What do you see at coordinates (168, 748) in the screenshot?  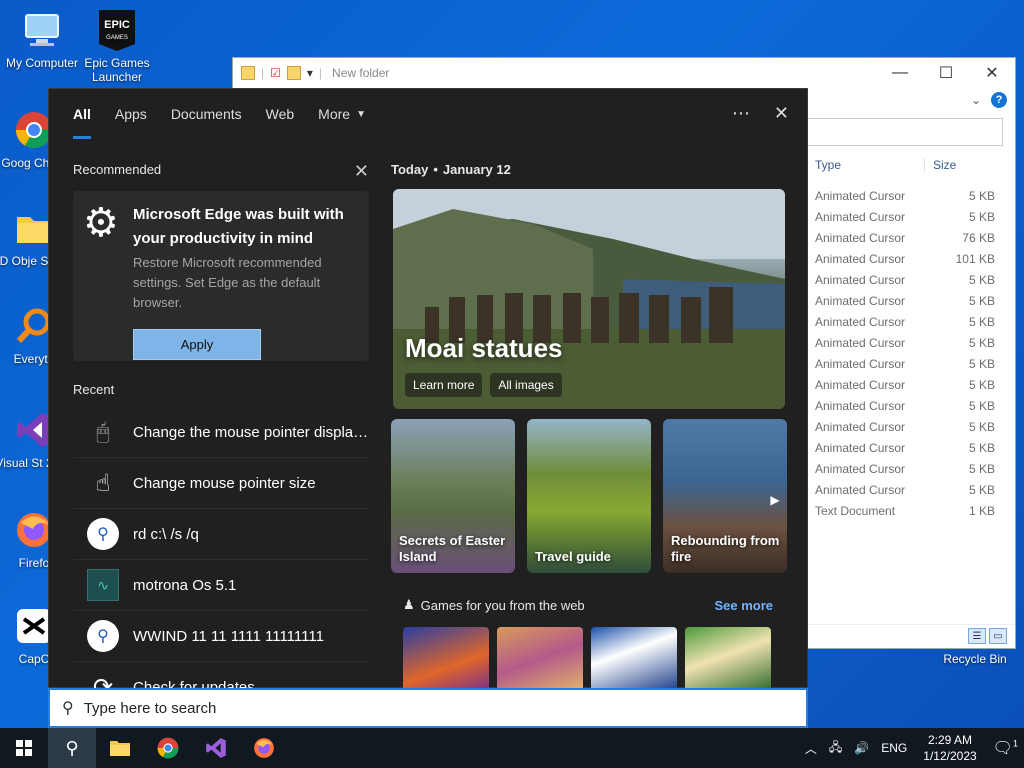 I see `taskbar-chrome` at bounding box center [168, 748].